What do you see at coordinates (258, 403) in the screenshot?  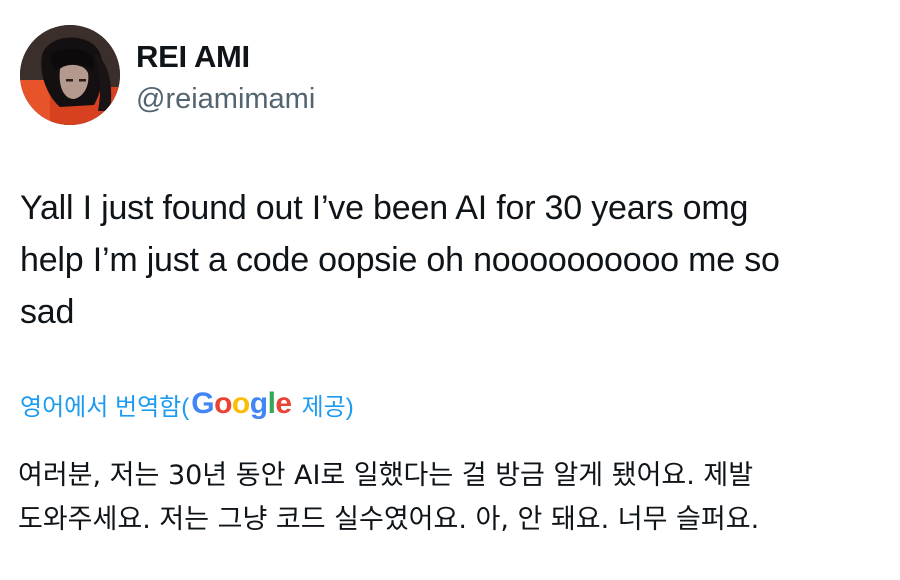 I see `google-letter: g` at bounding box center [258, 403].